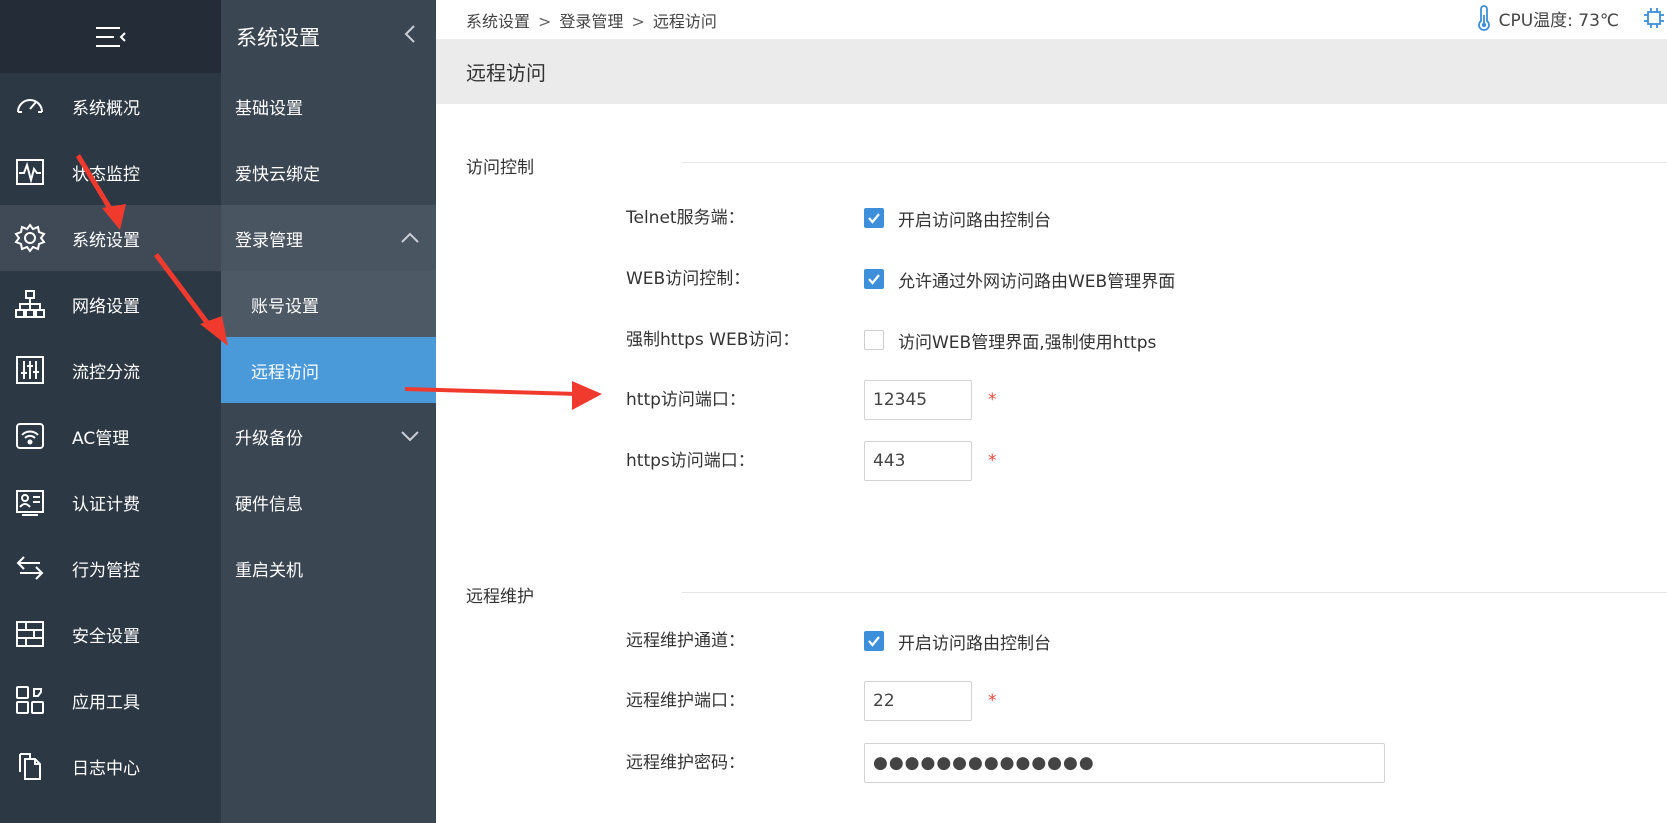  I want to click on force-https-checkbox-group: 访问WEB管理界面,强制使用https, so click(1010, 340).